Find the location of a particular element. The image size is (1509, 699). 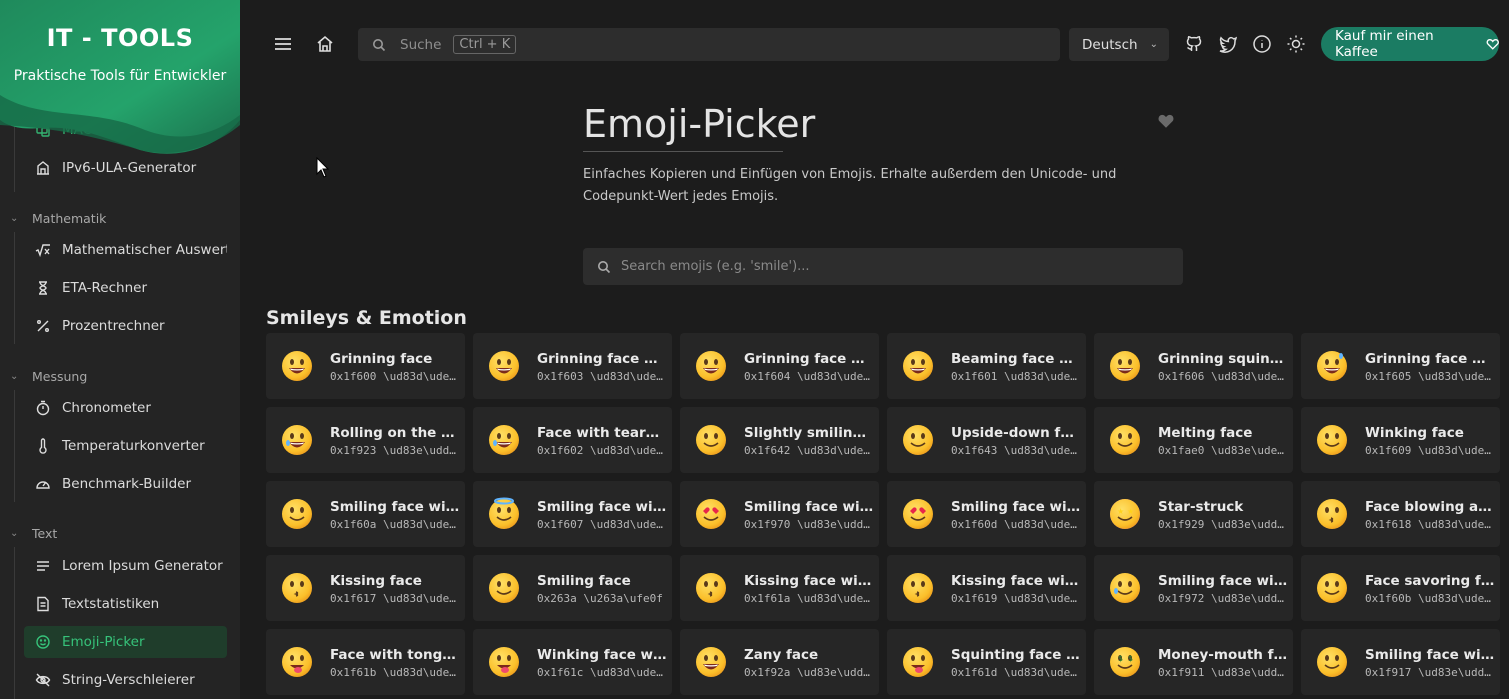

about-button is located at coordinates (1262, 44).